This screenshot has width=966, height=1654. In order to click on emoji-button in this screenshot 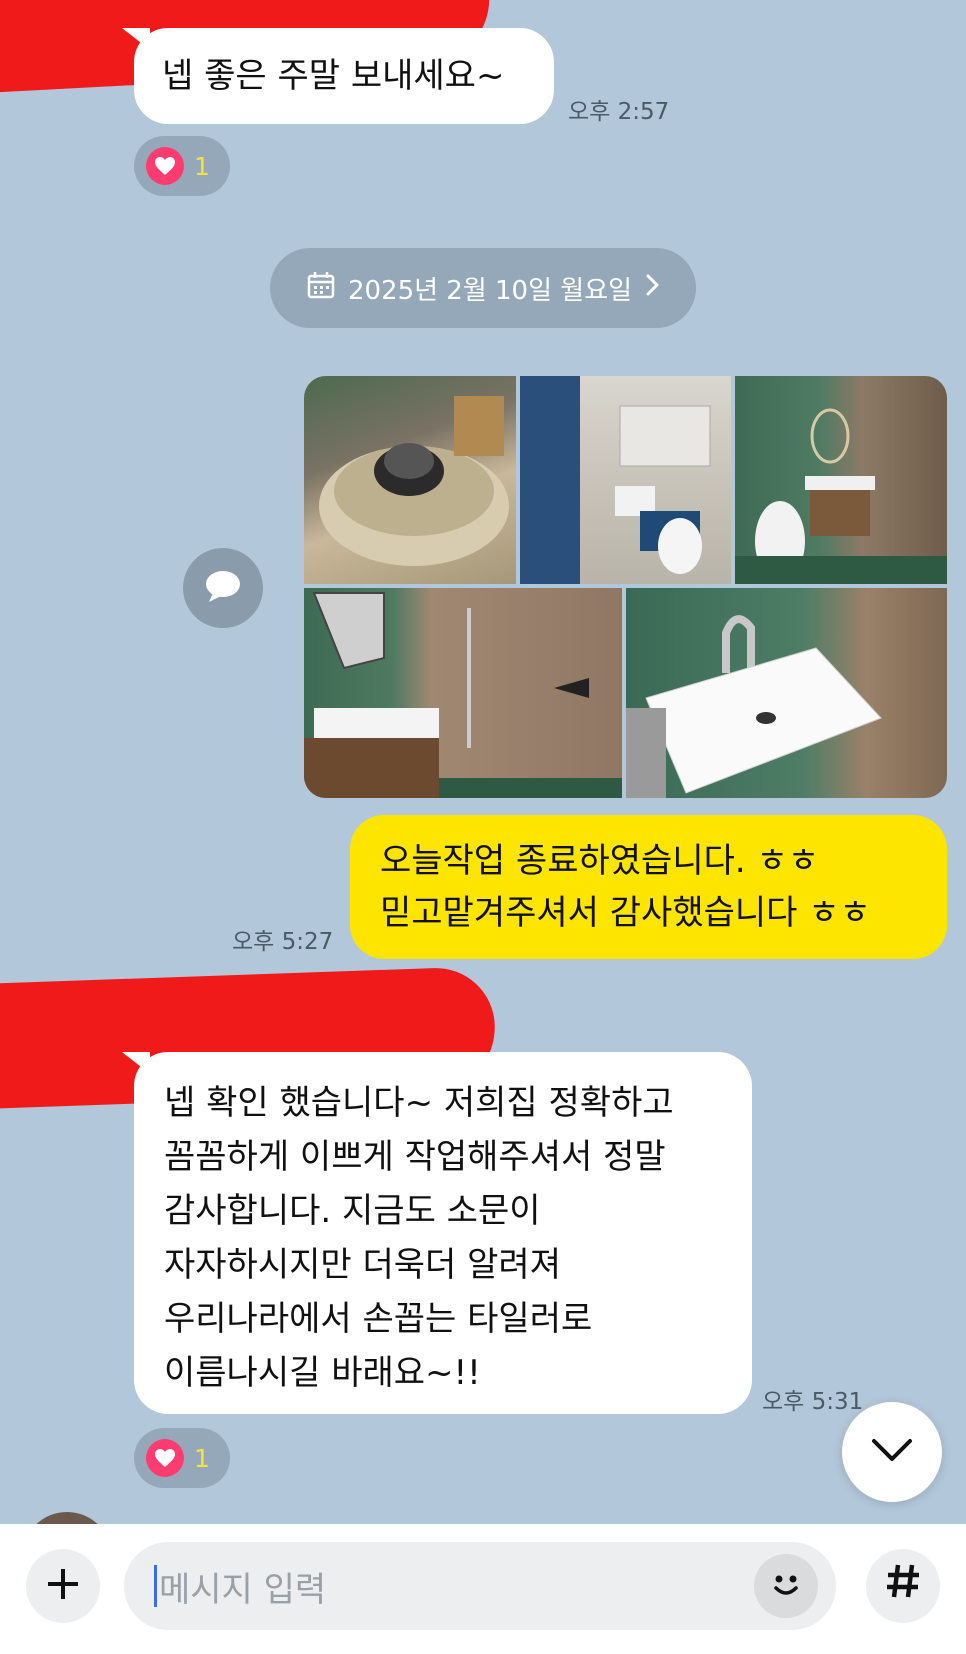, I will do `click(786, 1586)`.